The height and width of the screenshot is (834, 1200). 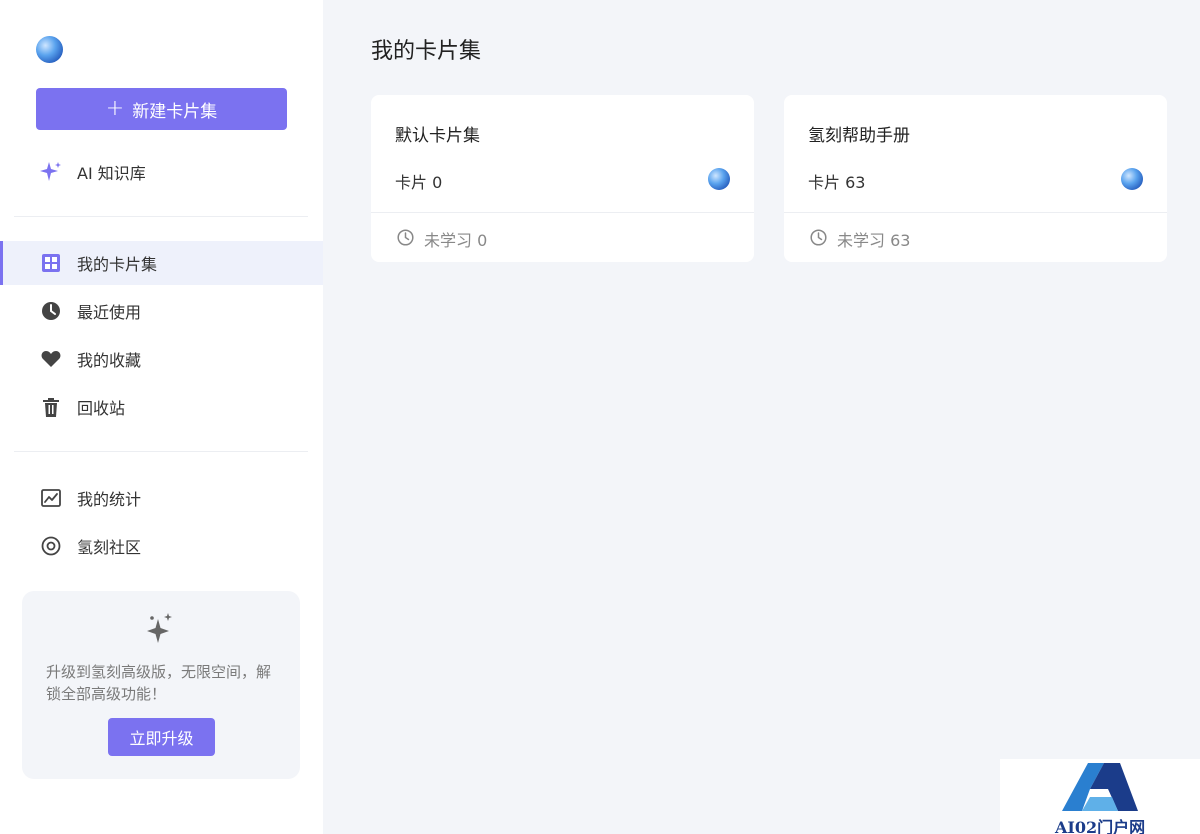 I want to click on sidebar-item-recent: 最近使用, so click(x=161, y=311).